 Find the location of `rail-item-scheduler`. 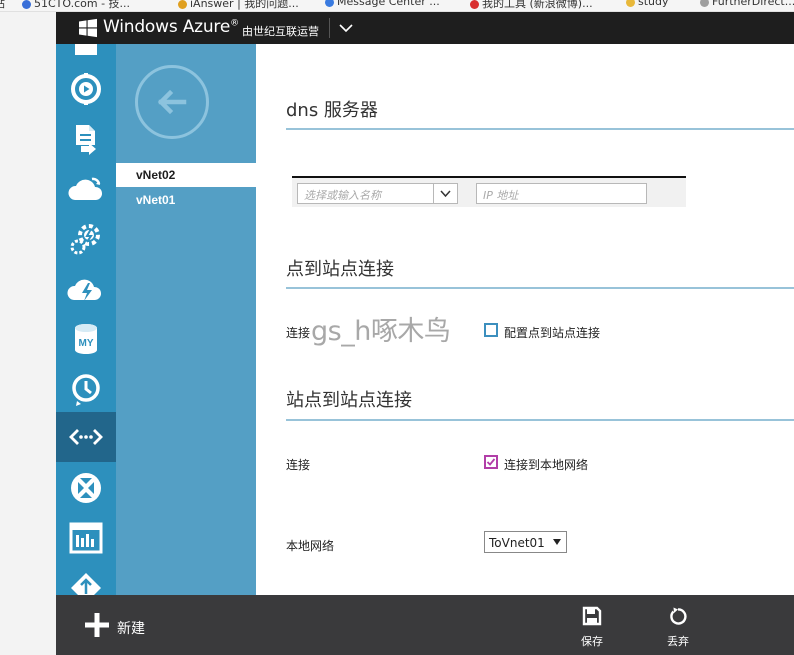

rail-item-scheduler is located at coordinates (86, 389).